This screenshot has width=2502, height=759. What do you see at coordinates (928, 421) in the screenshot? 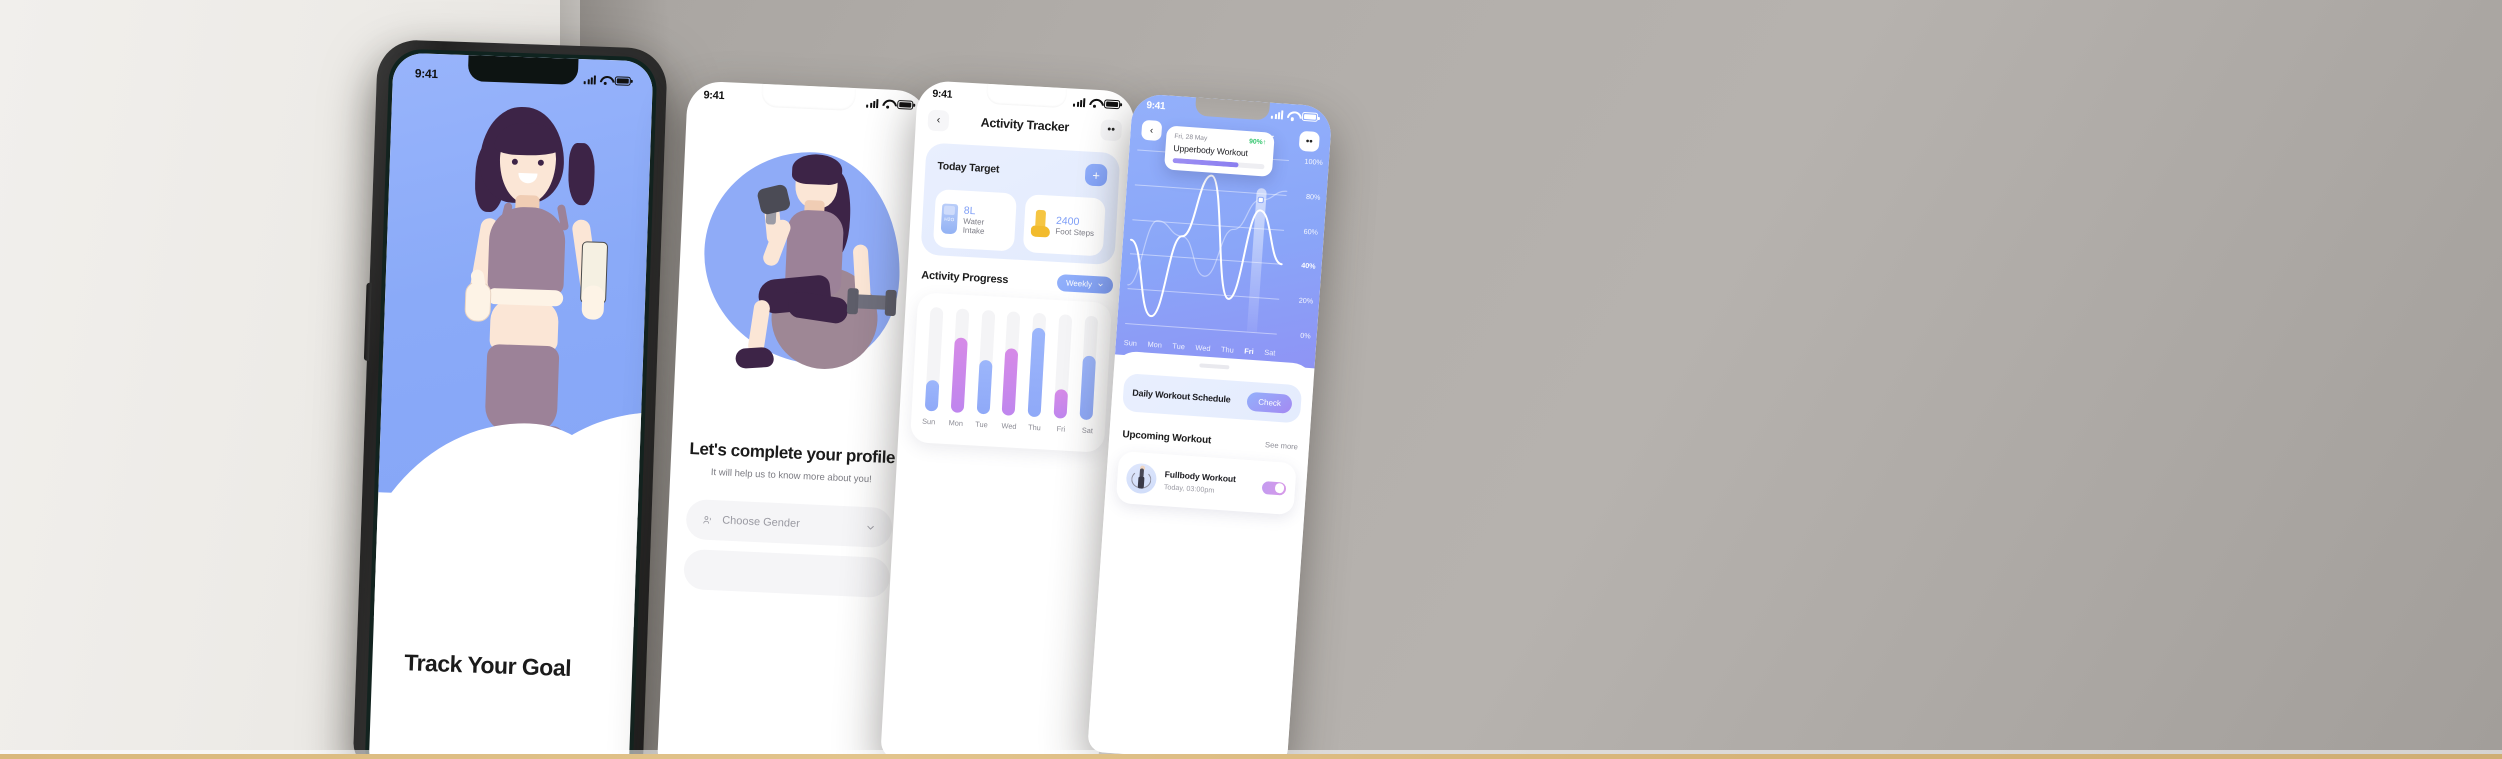
I see `bar-label: Sun` at bounding box center [928, 421].